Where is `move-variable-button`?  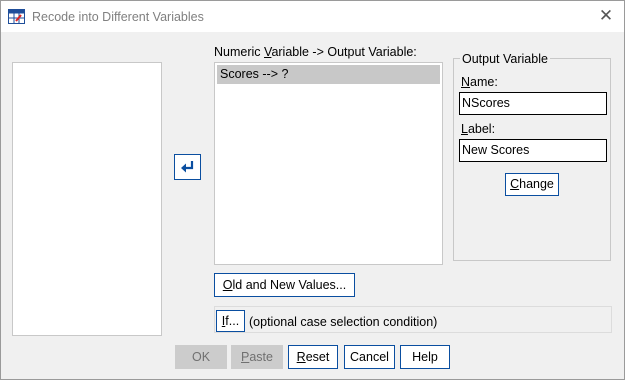 move-variable-button is located at coordinates (187, 167).